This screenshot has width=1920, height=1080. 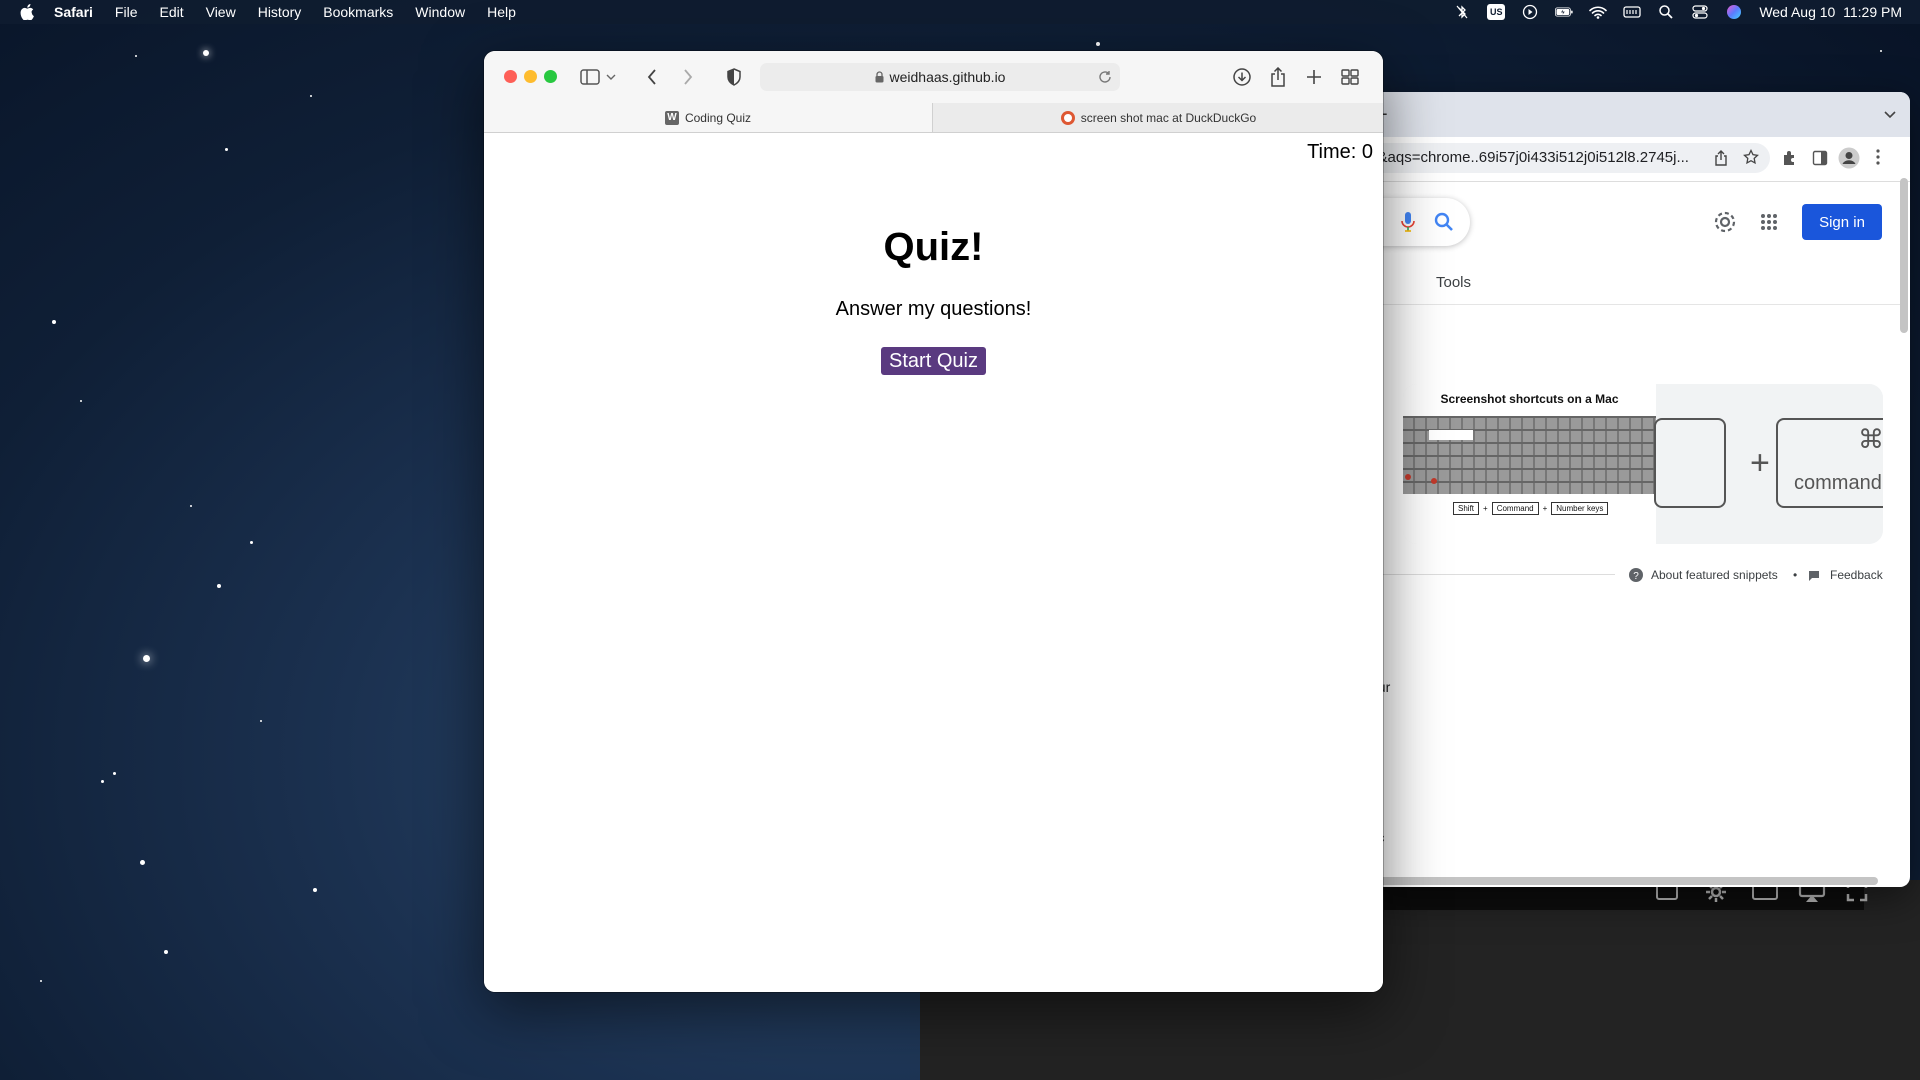 I want to click on legend-plus-1: +, so click(x=1485, y=508).